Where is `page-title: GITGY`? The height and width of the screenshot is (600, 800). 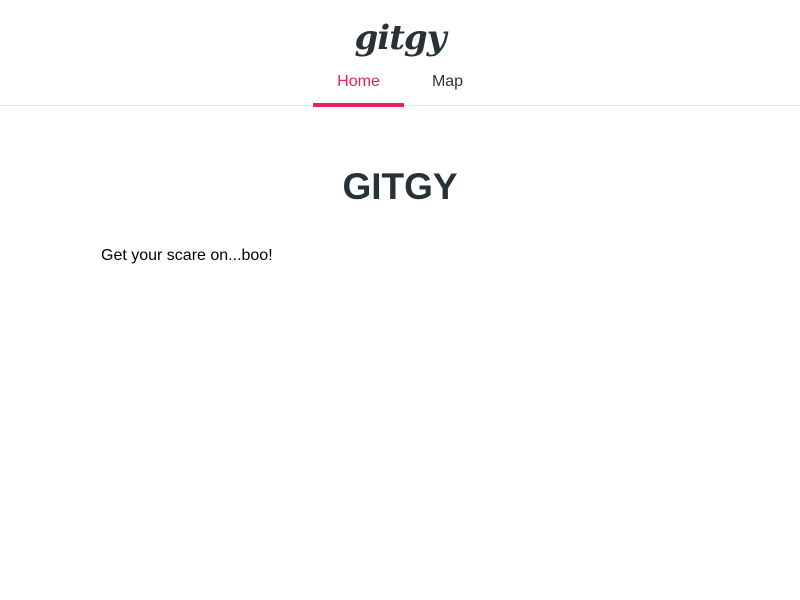
page-title: GITGY is located at coordinates (400, 186).